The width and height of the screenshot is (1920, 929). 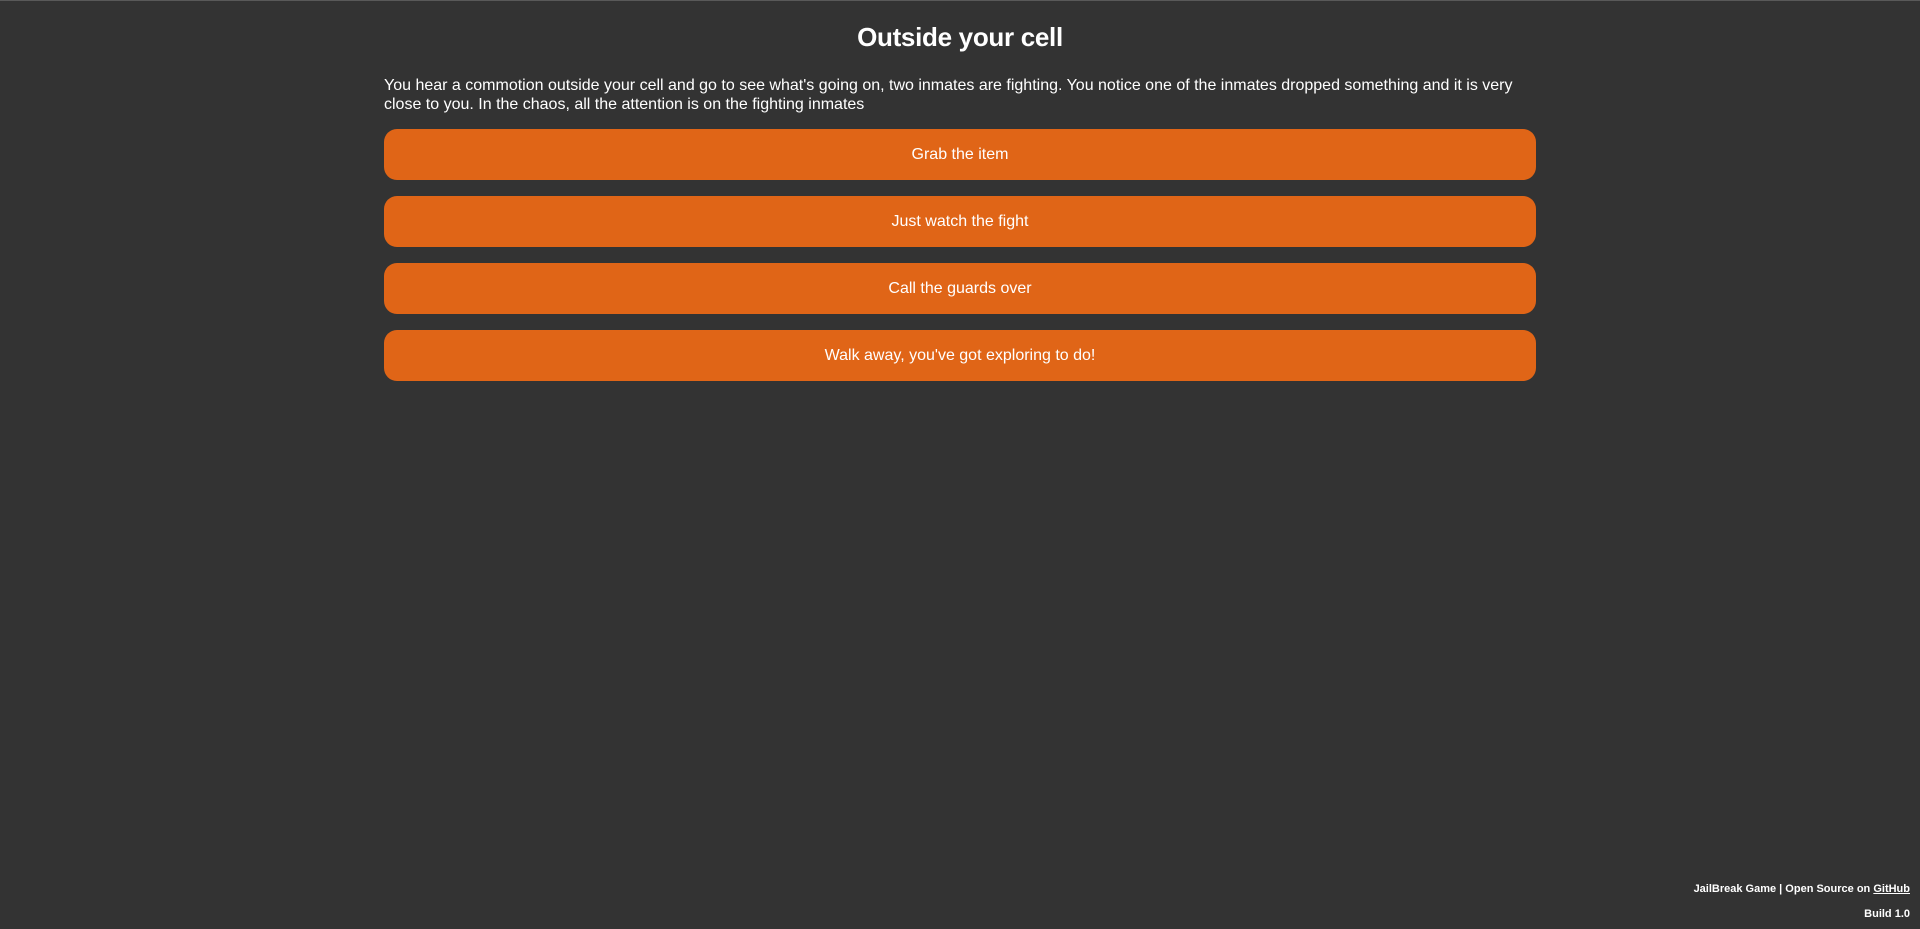 What do you see at coordinates (960, 37) in the screenshot?
I see `scene-title: Outside your cell` at bounding box center [960, 37].